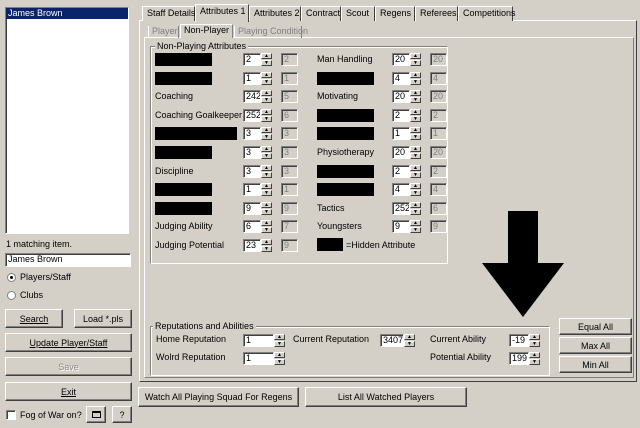 The height and width of the screenshot is (428, 640). What do you see at coordinates (358, 13) in the screenshot?
I see `tab-scout: Scout` at bounding box center [358, 13].